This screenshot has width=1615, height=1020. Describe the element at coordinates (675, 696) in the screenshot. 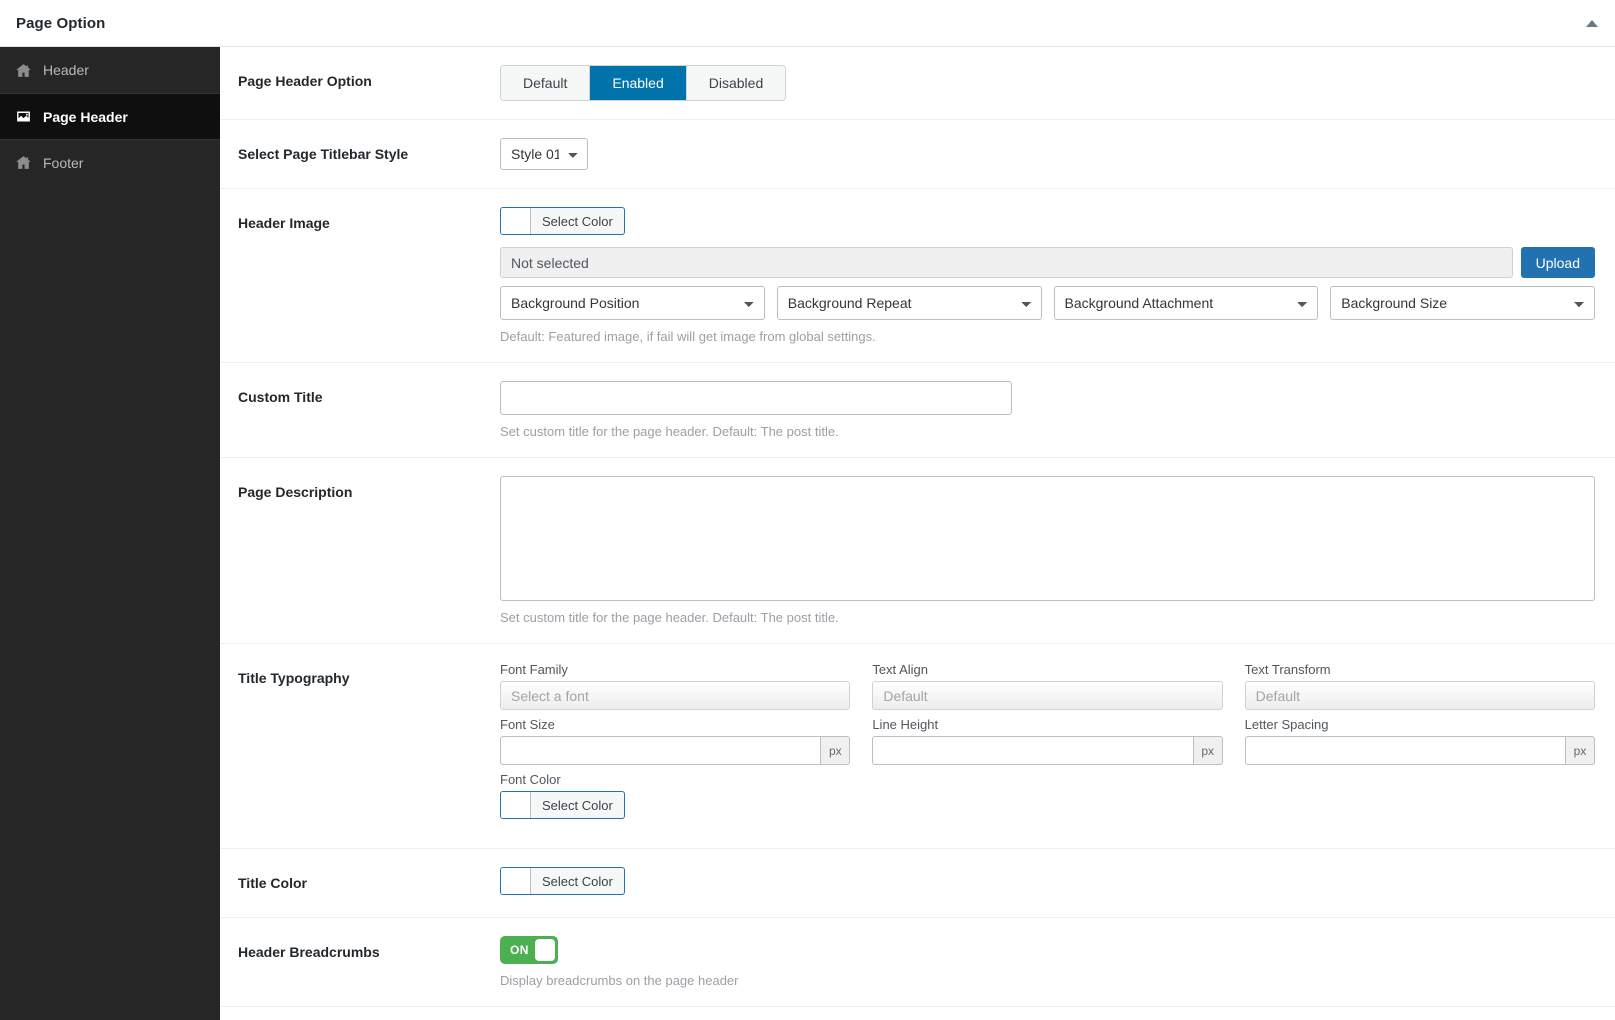

I see `font-family-select: Select a font` at that location.